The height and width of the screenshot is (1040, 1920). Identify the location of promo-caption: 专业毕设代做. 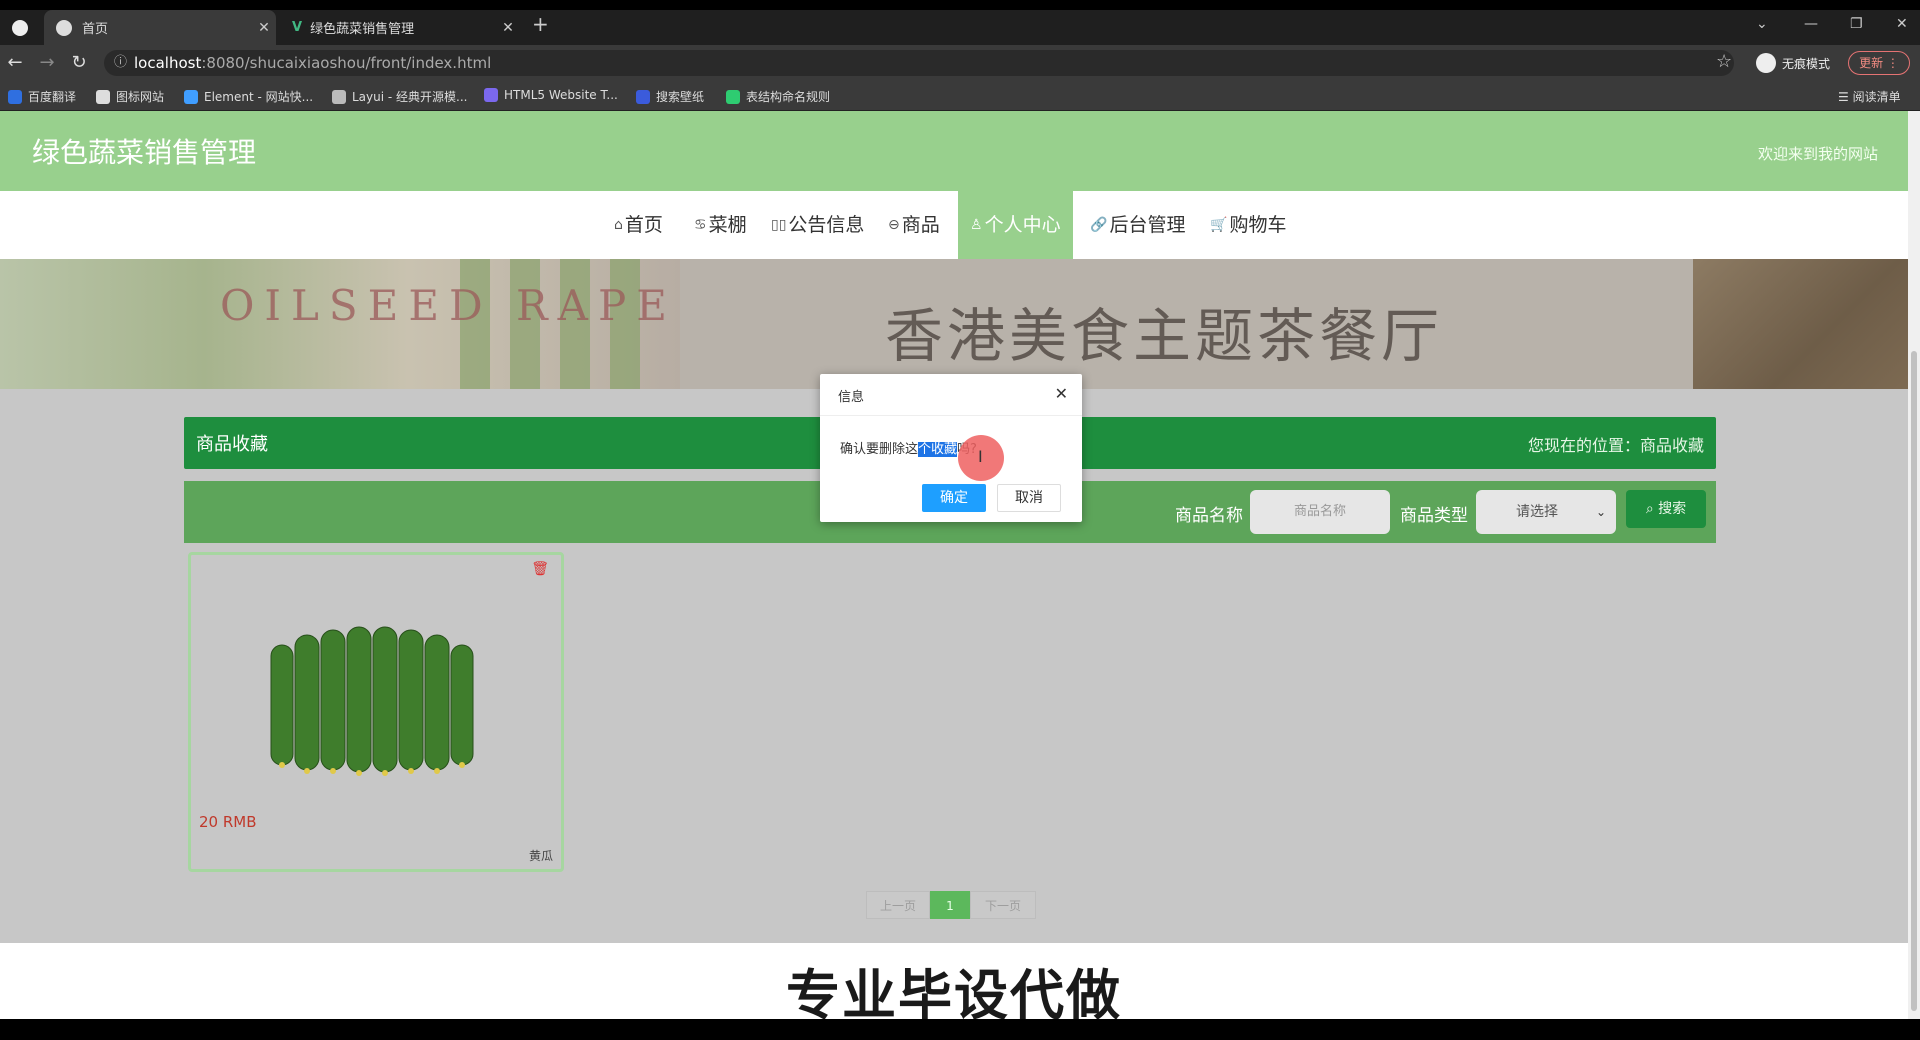
(954, 991).